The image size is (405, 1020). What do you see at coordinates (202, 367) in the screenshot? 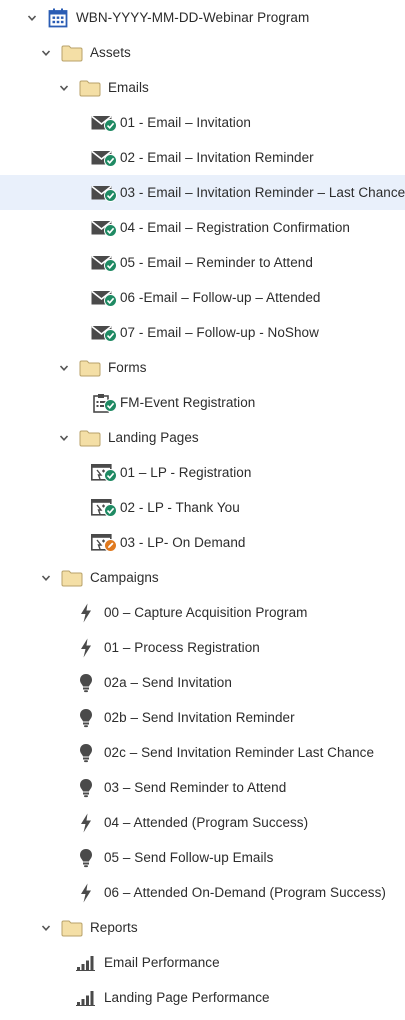
I see `tree-folder-forms: Forms` at bounding box center [202, 367].